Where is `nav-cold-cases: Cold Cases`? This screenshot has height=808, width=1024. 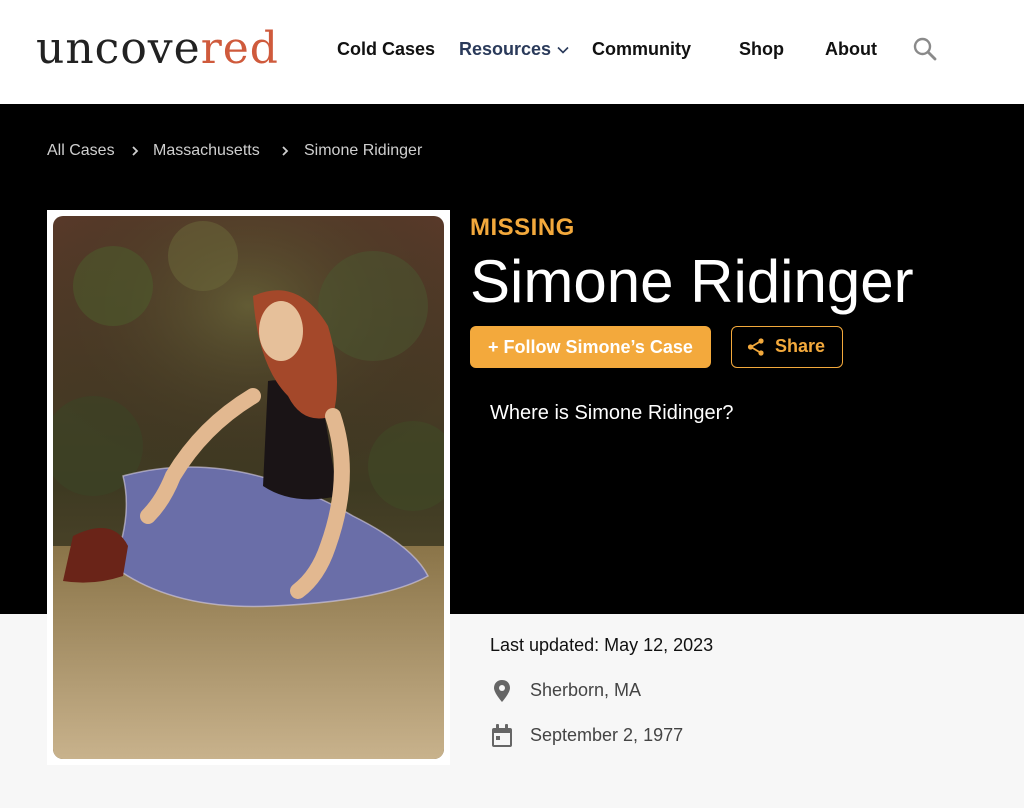
nav-cold-cases: Cold Cases is located at coordinates (386, 49).